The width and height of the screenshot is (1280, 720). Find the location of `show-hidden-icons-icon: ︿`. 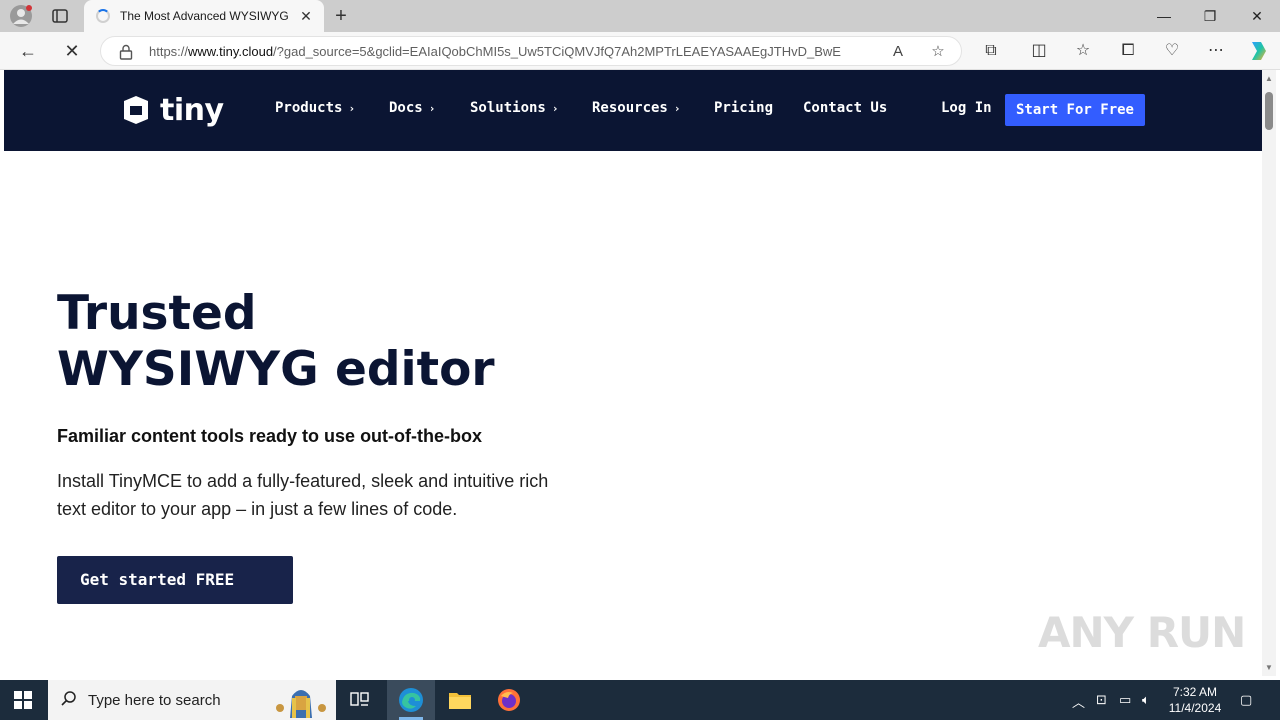

show-hidden-icons-icon: ︿ is located at coordinates (1078, 701).